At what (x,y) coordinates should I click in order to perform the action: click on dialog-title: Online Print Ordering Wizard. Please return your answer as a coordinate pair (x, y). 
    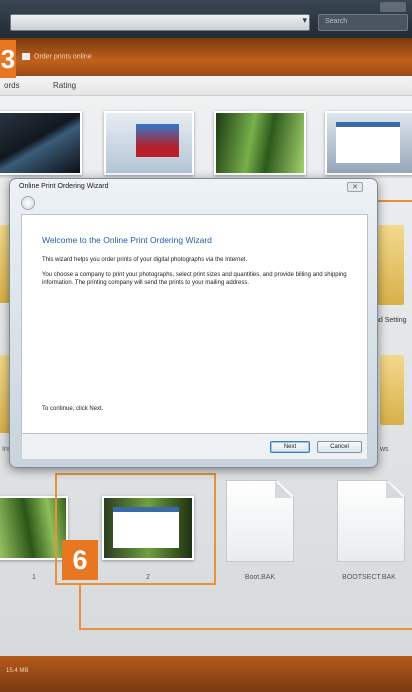
    Looking at the image, I should click on (64, 186).